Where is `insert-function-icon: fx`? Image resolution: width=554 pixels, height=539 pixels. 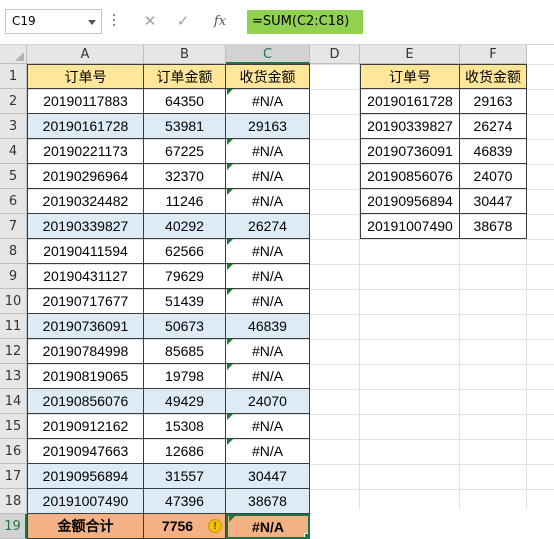 insert-function-icon: fx is located at coordinates (220, 21).